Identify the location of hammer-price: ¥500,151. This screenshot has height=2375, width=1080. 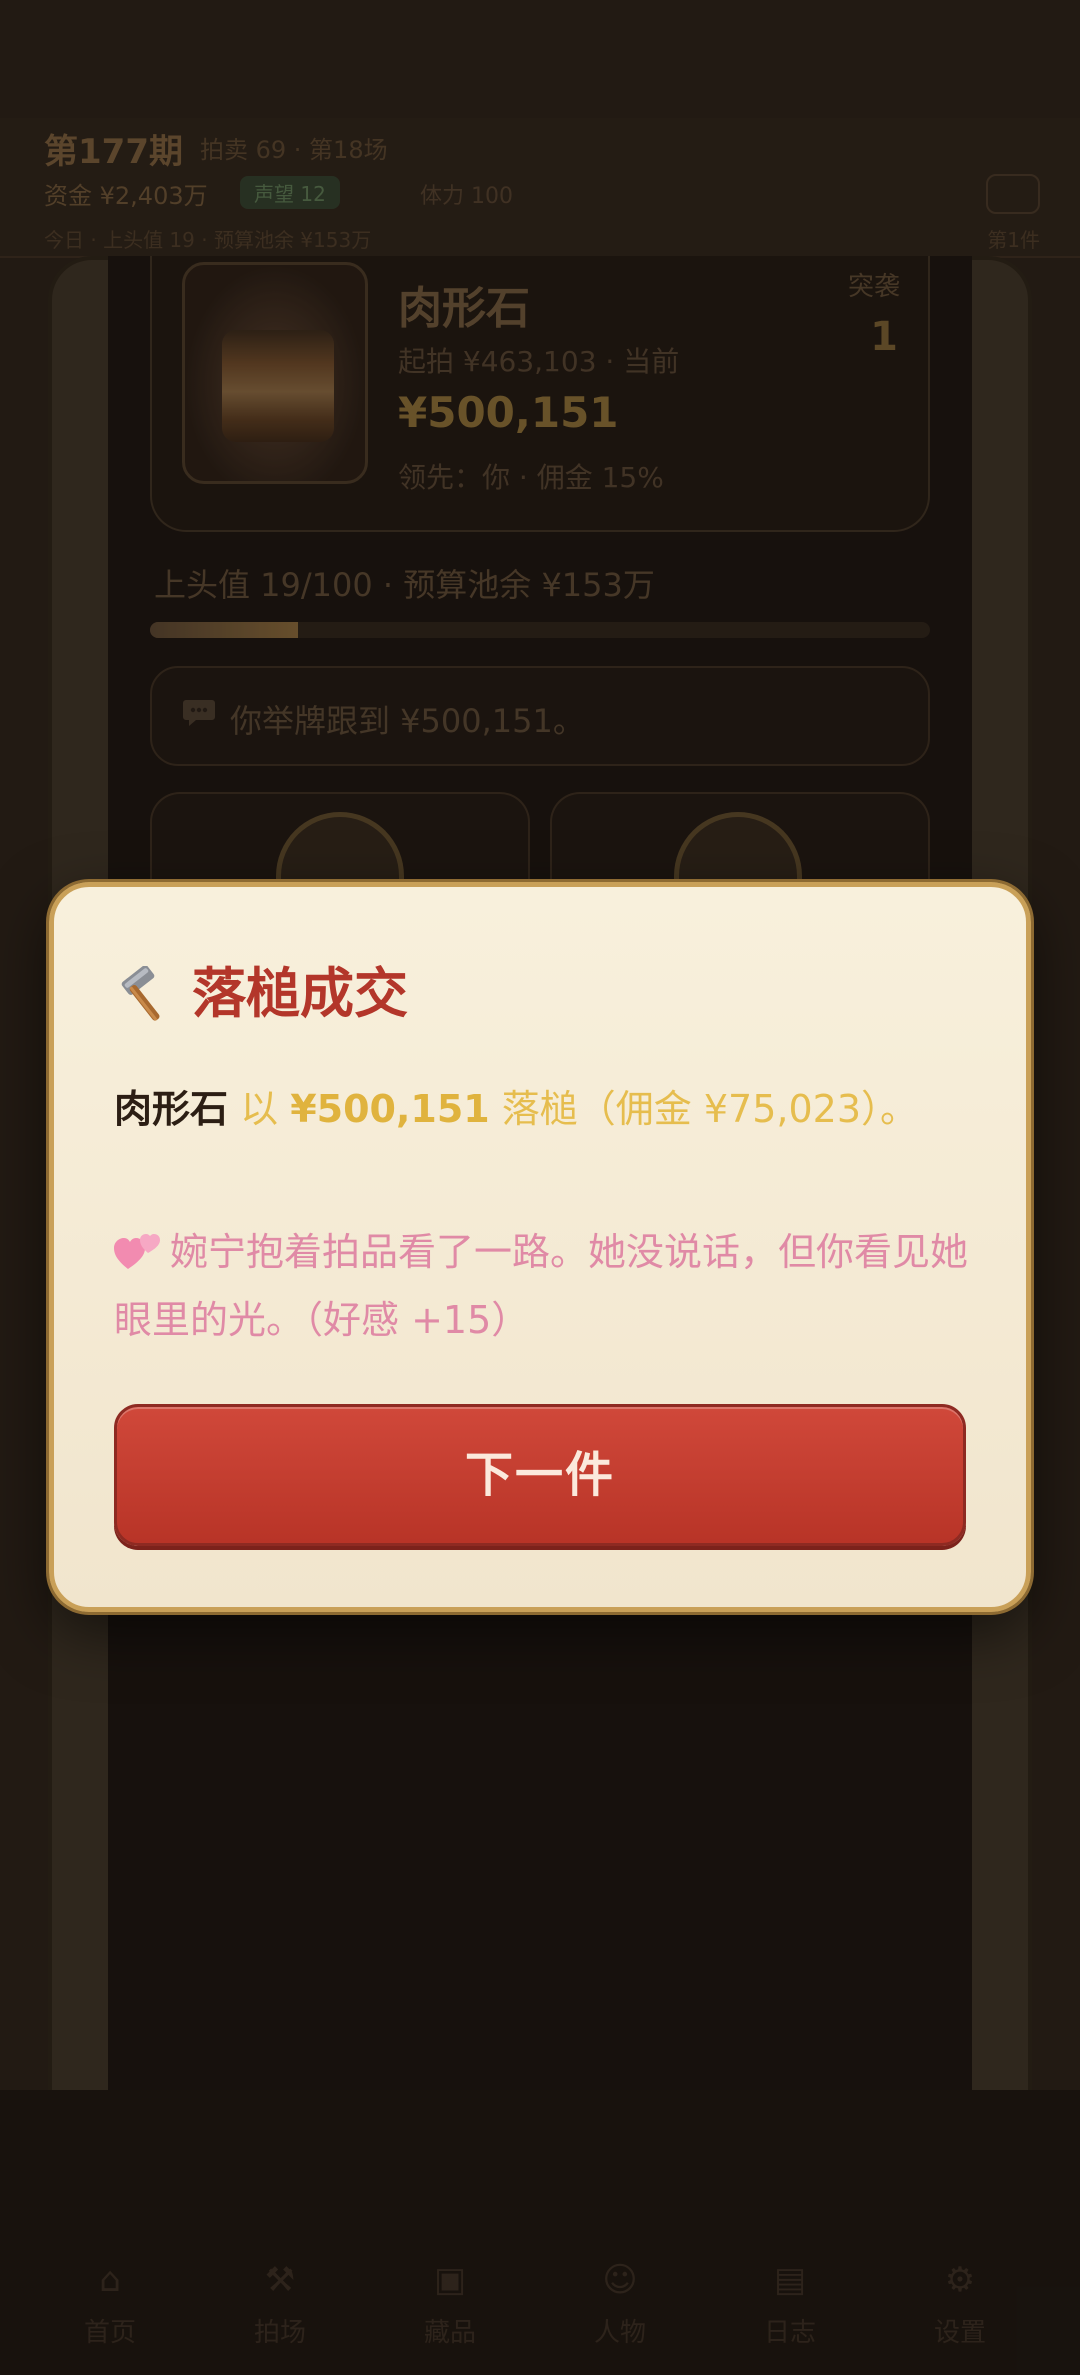
(390, 1109).